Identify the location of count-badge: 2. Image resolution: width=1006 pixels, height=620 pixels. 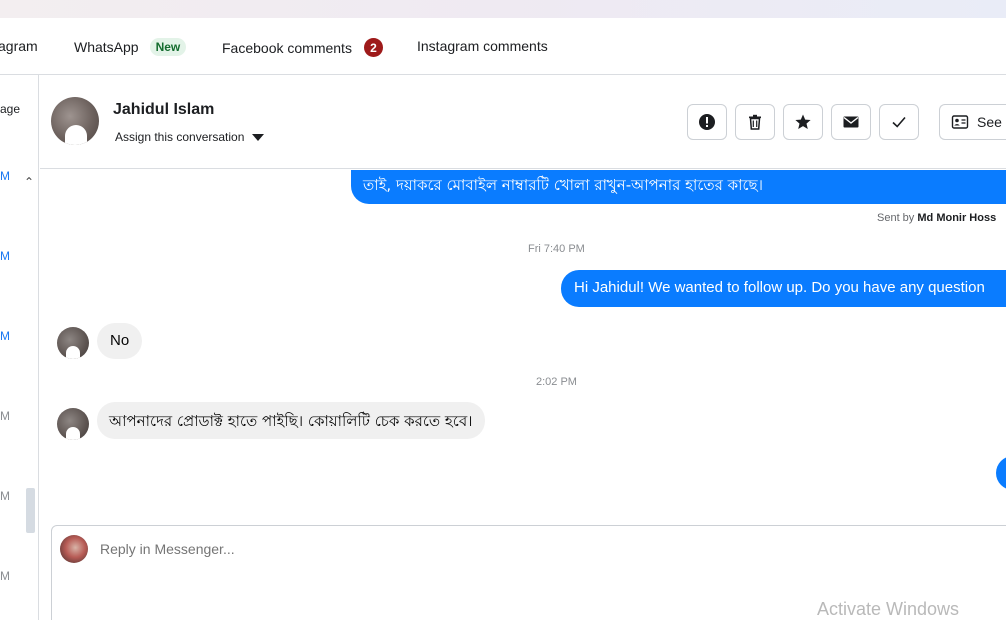
(373, 47).